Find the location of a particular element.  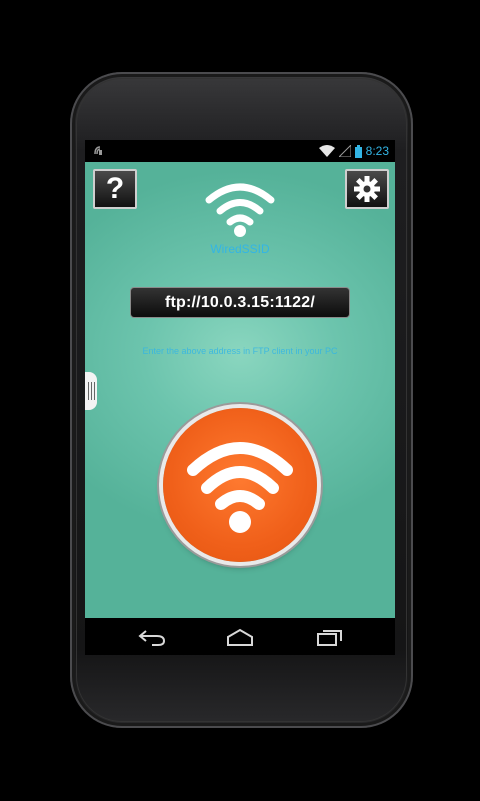

navigation-bar is located at coordinates (240, 636).